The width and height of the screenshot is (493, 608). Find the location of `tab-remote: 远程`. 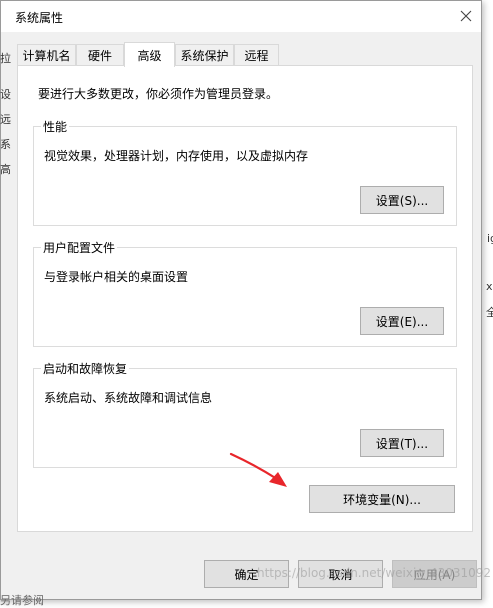

tab-remote: 远程 is located at coordinates (256, 55).